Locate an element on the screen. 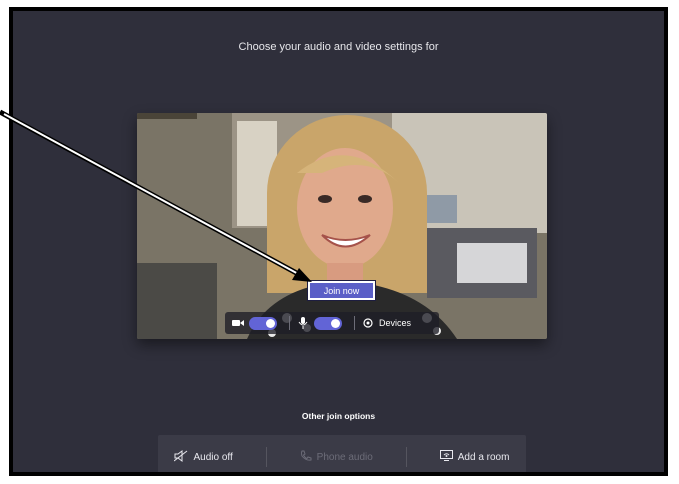 The height and width of the screenshot is (484, 679). camera-icon is located at coordinates (238, 323).